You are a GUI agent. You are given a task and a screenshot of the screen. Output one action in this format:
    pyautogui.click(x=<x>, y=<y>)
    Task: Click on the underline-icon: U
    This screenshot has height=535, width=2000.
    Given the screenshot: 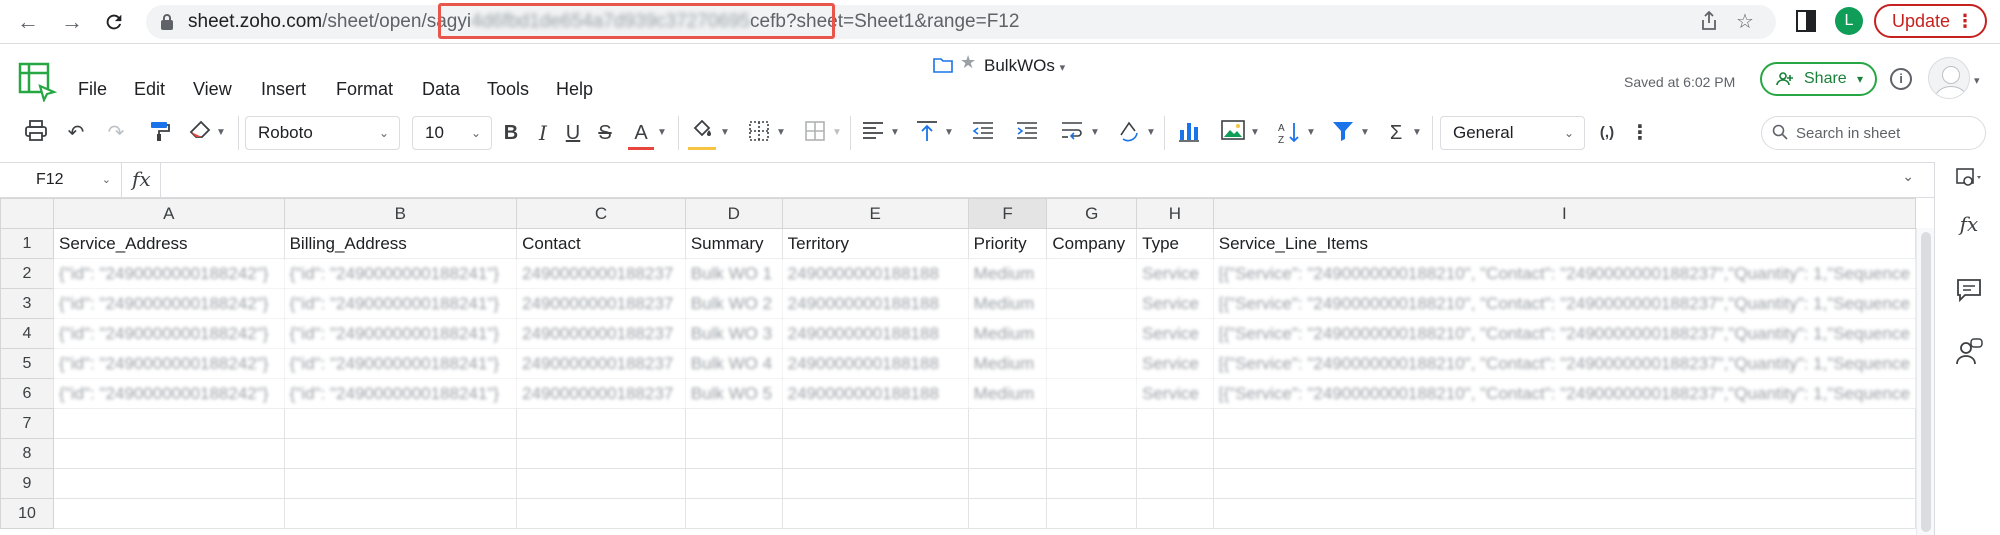 What is the action you would take?
    pyautogui.click(x=573, y=133)
    